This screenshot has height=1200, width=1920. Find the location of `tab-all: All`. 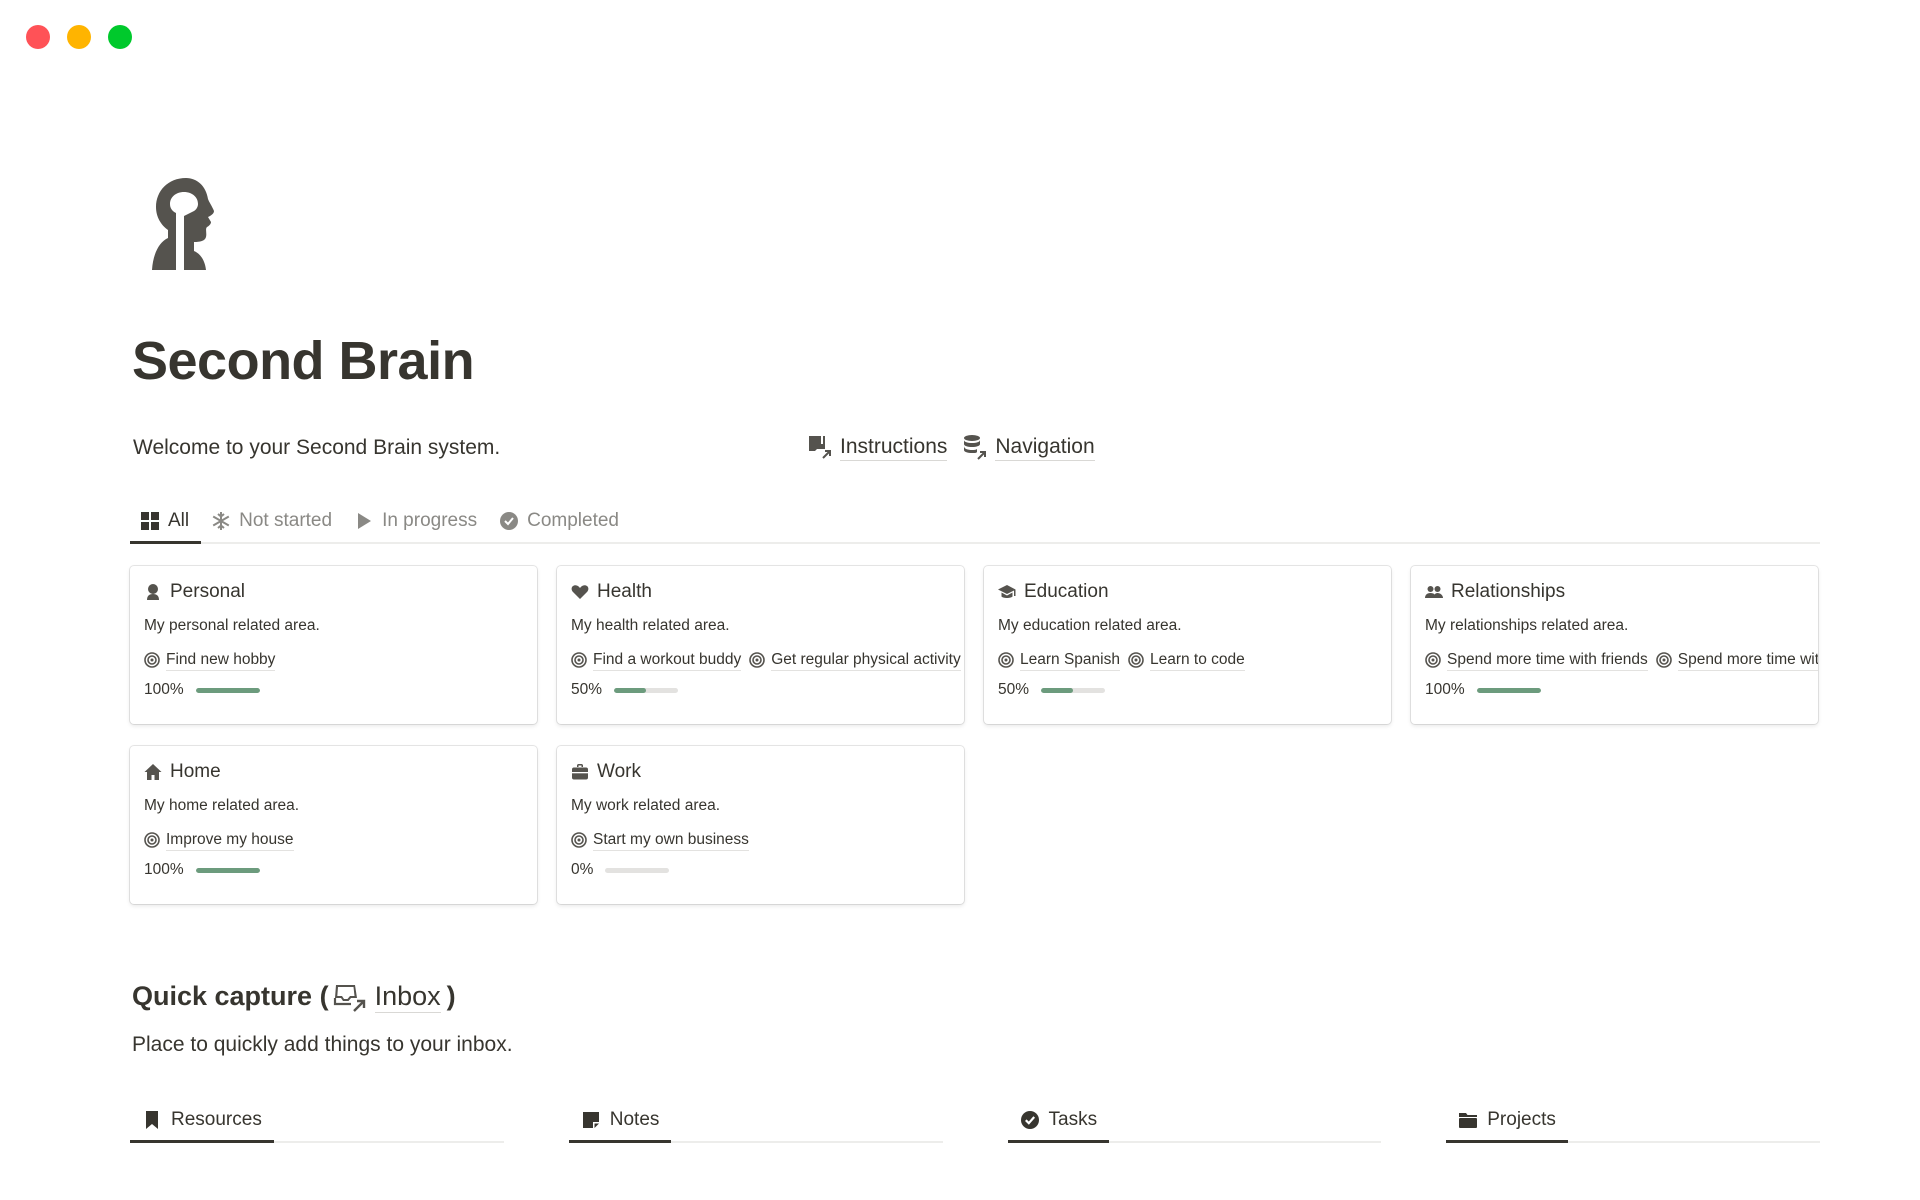

tab-all: All is located at coordinates (166, 522).